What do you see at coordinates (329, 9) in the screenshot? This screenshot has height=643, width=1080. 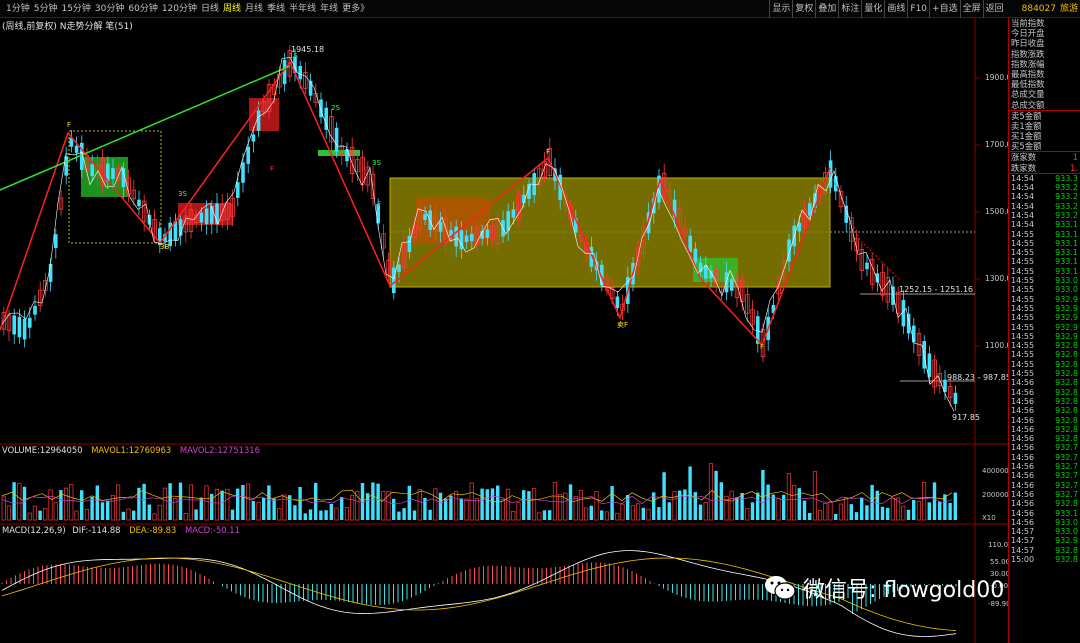 I see `period-tab: 年线` at bounding box center [329, 9].